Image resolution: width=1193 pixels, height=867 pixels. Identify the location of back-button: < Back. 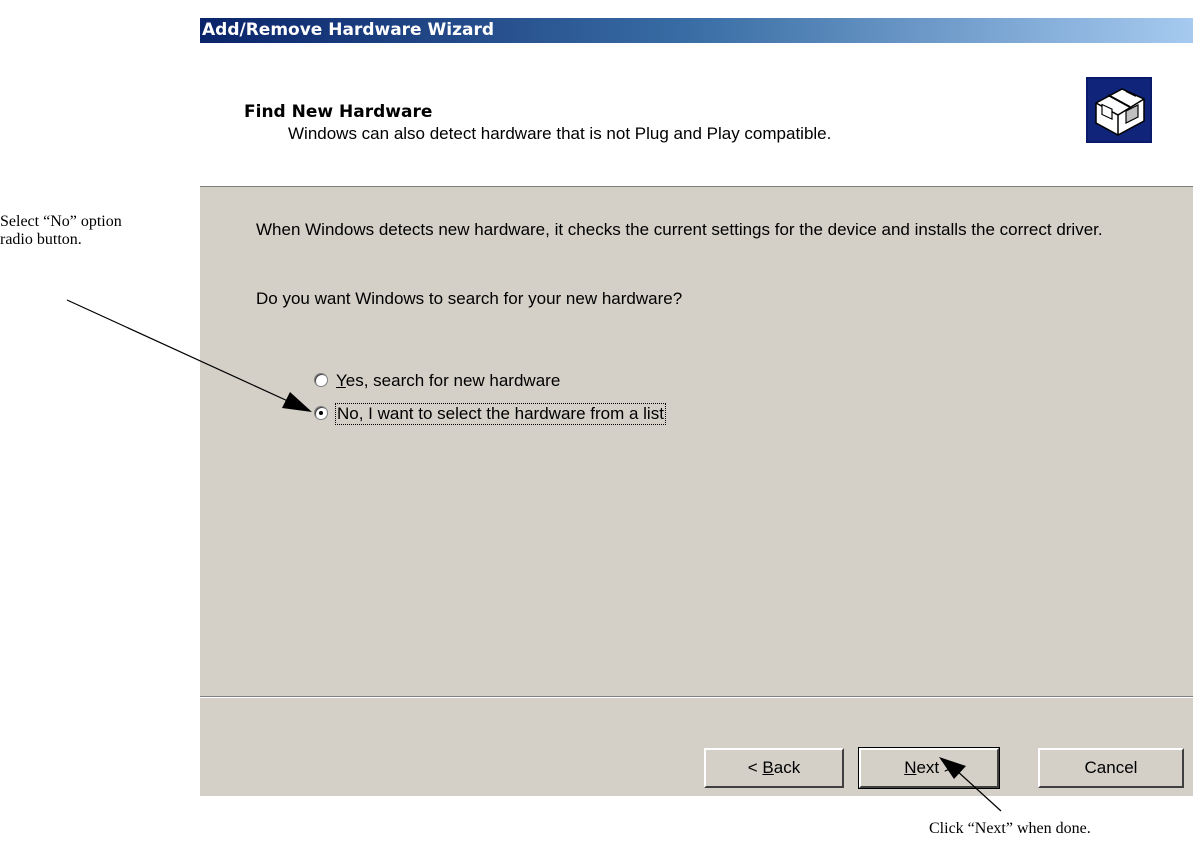
(774, 768).